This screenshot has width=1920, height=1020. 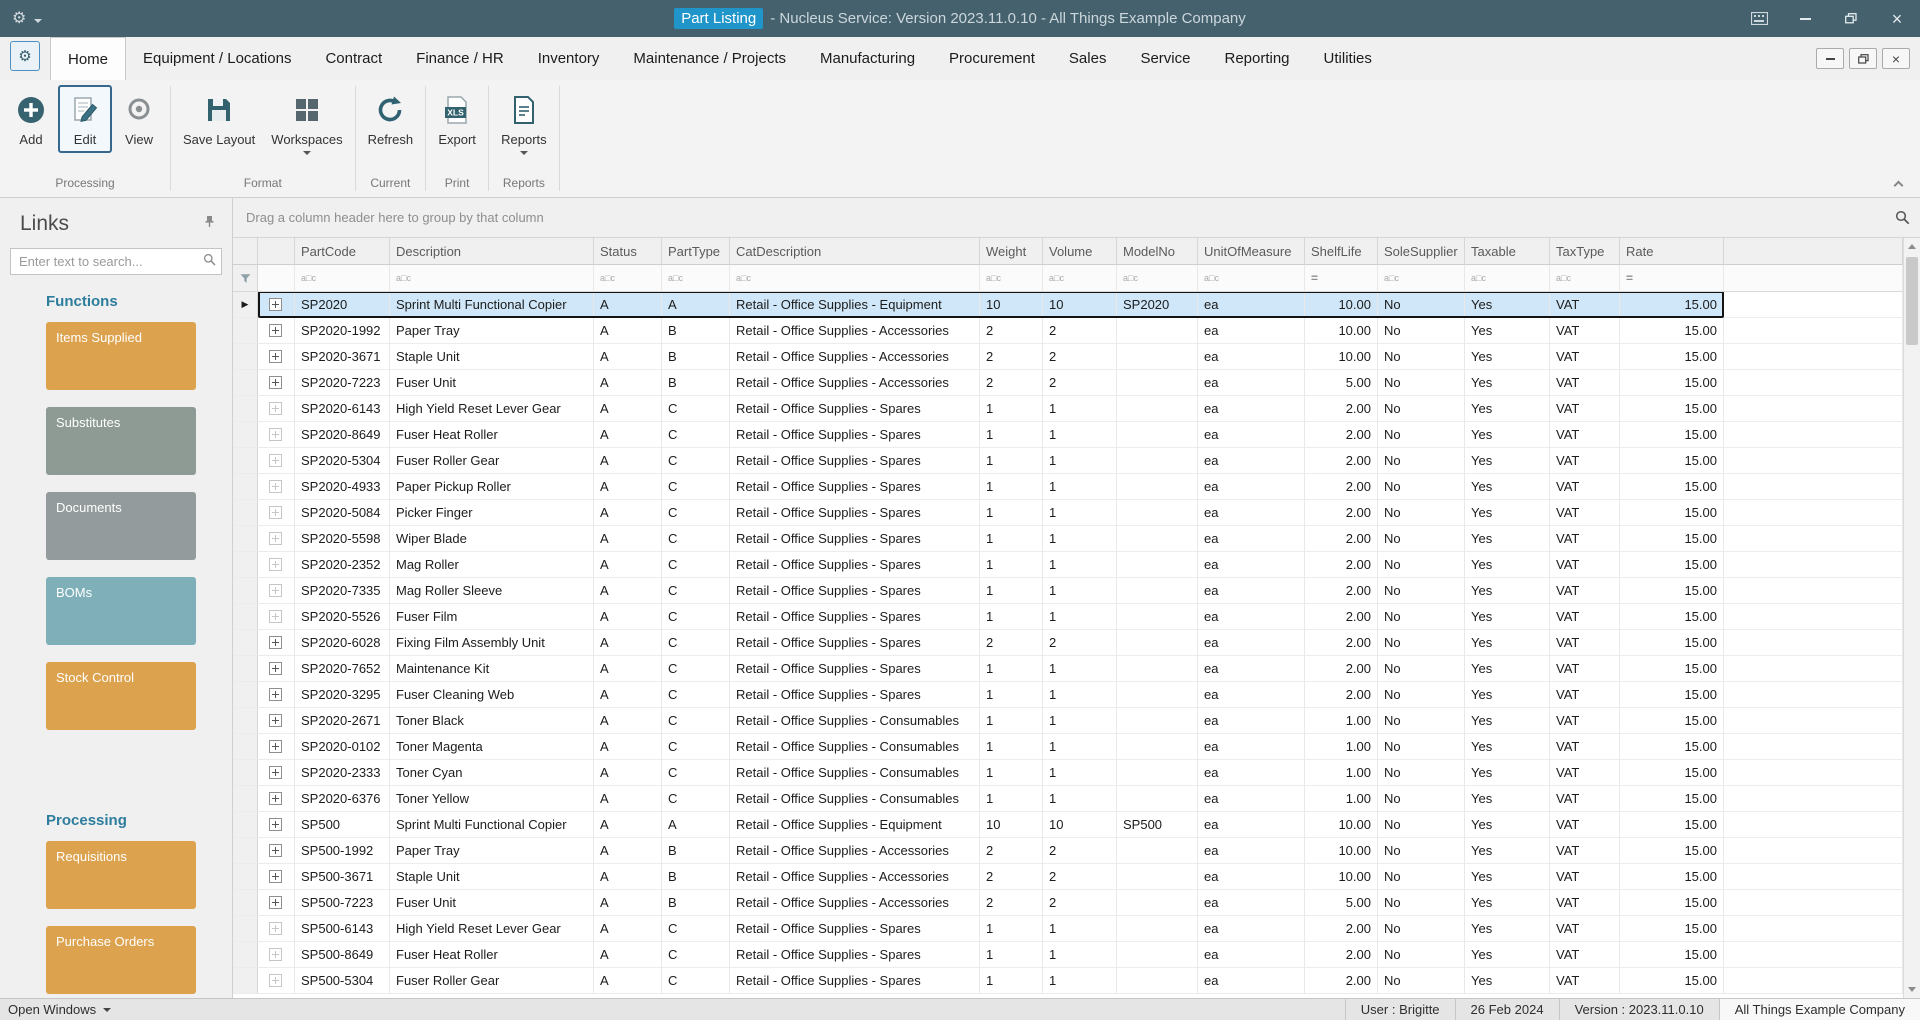 What do you see at coordinates (457, 119) in the screenshot?
I see `export-button: XLS Export` at bounding box center [457, 119].